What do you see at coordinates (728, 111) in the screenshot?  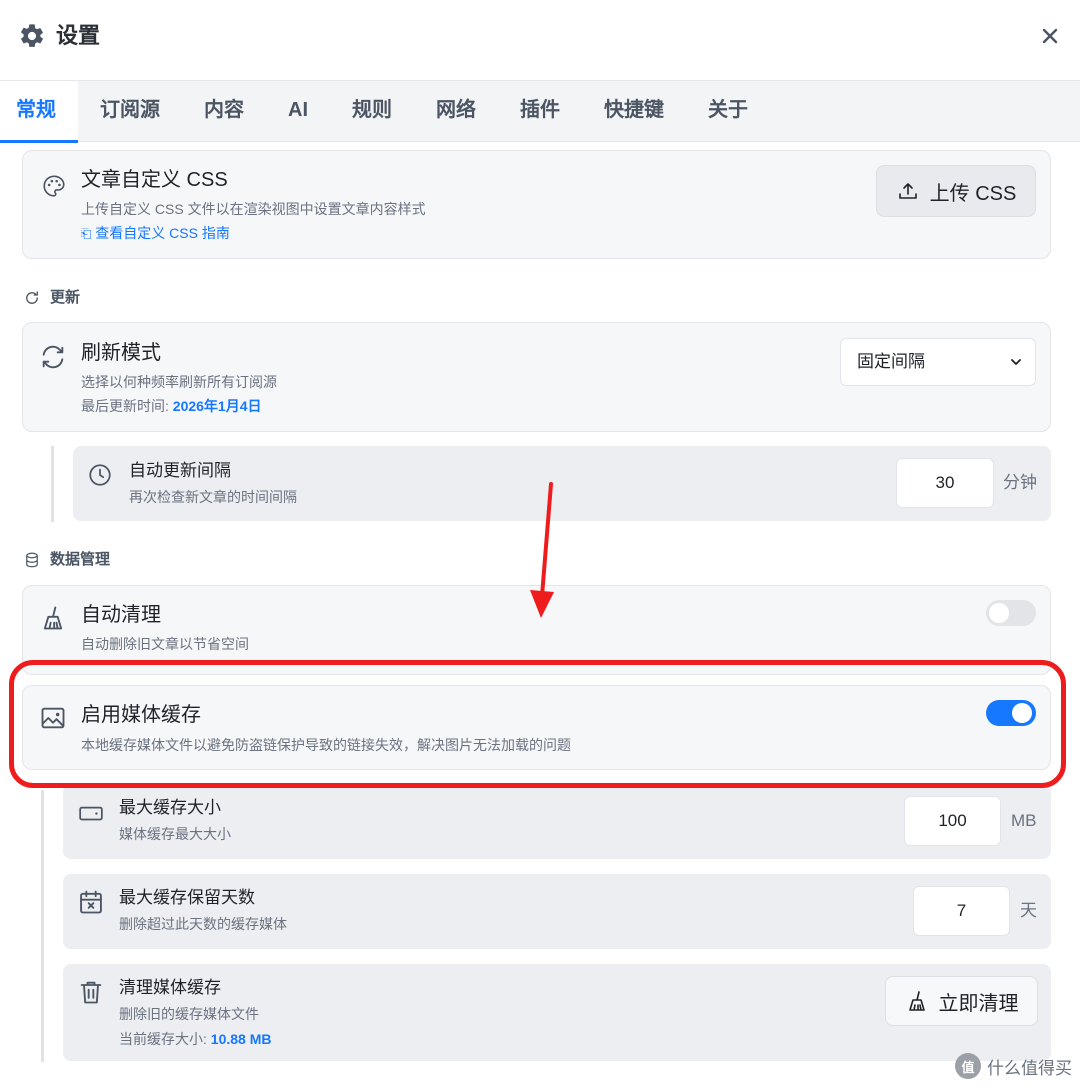 I see `tab-about: 关于` at bounding box center [728, 111].